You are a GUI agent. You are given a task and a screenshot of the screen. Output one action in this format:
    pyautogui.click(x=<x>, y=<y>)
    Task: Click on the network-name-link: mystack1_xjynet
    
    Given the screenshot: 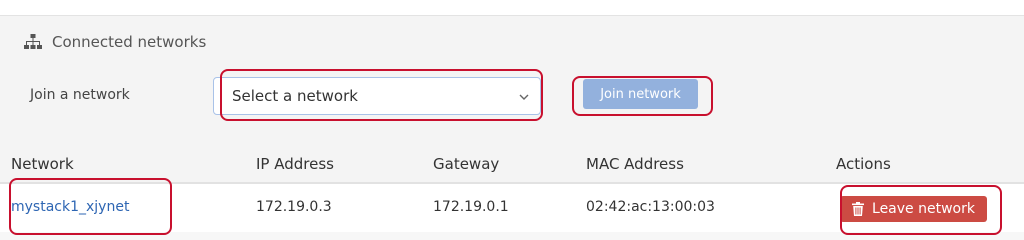 What is the action you would take?
    pyautogui.click(x=70, y=207)
    